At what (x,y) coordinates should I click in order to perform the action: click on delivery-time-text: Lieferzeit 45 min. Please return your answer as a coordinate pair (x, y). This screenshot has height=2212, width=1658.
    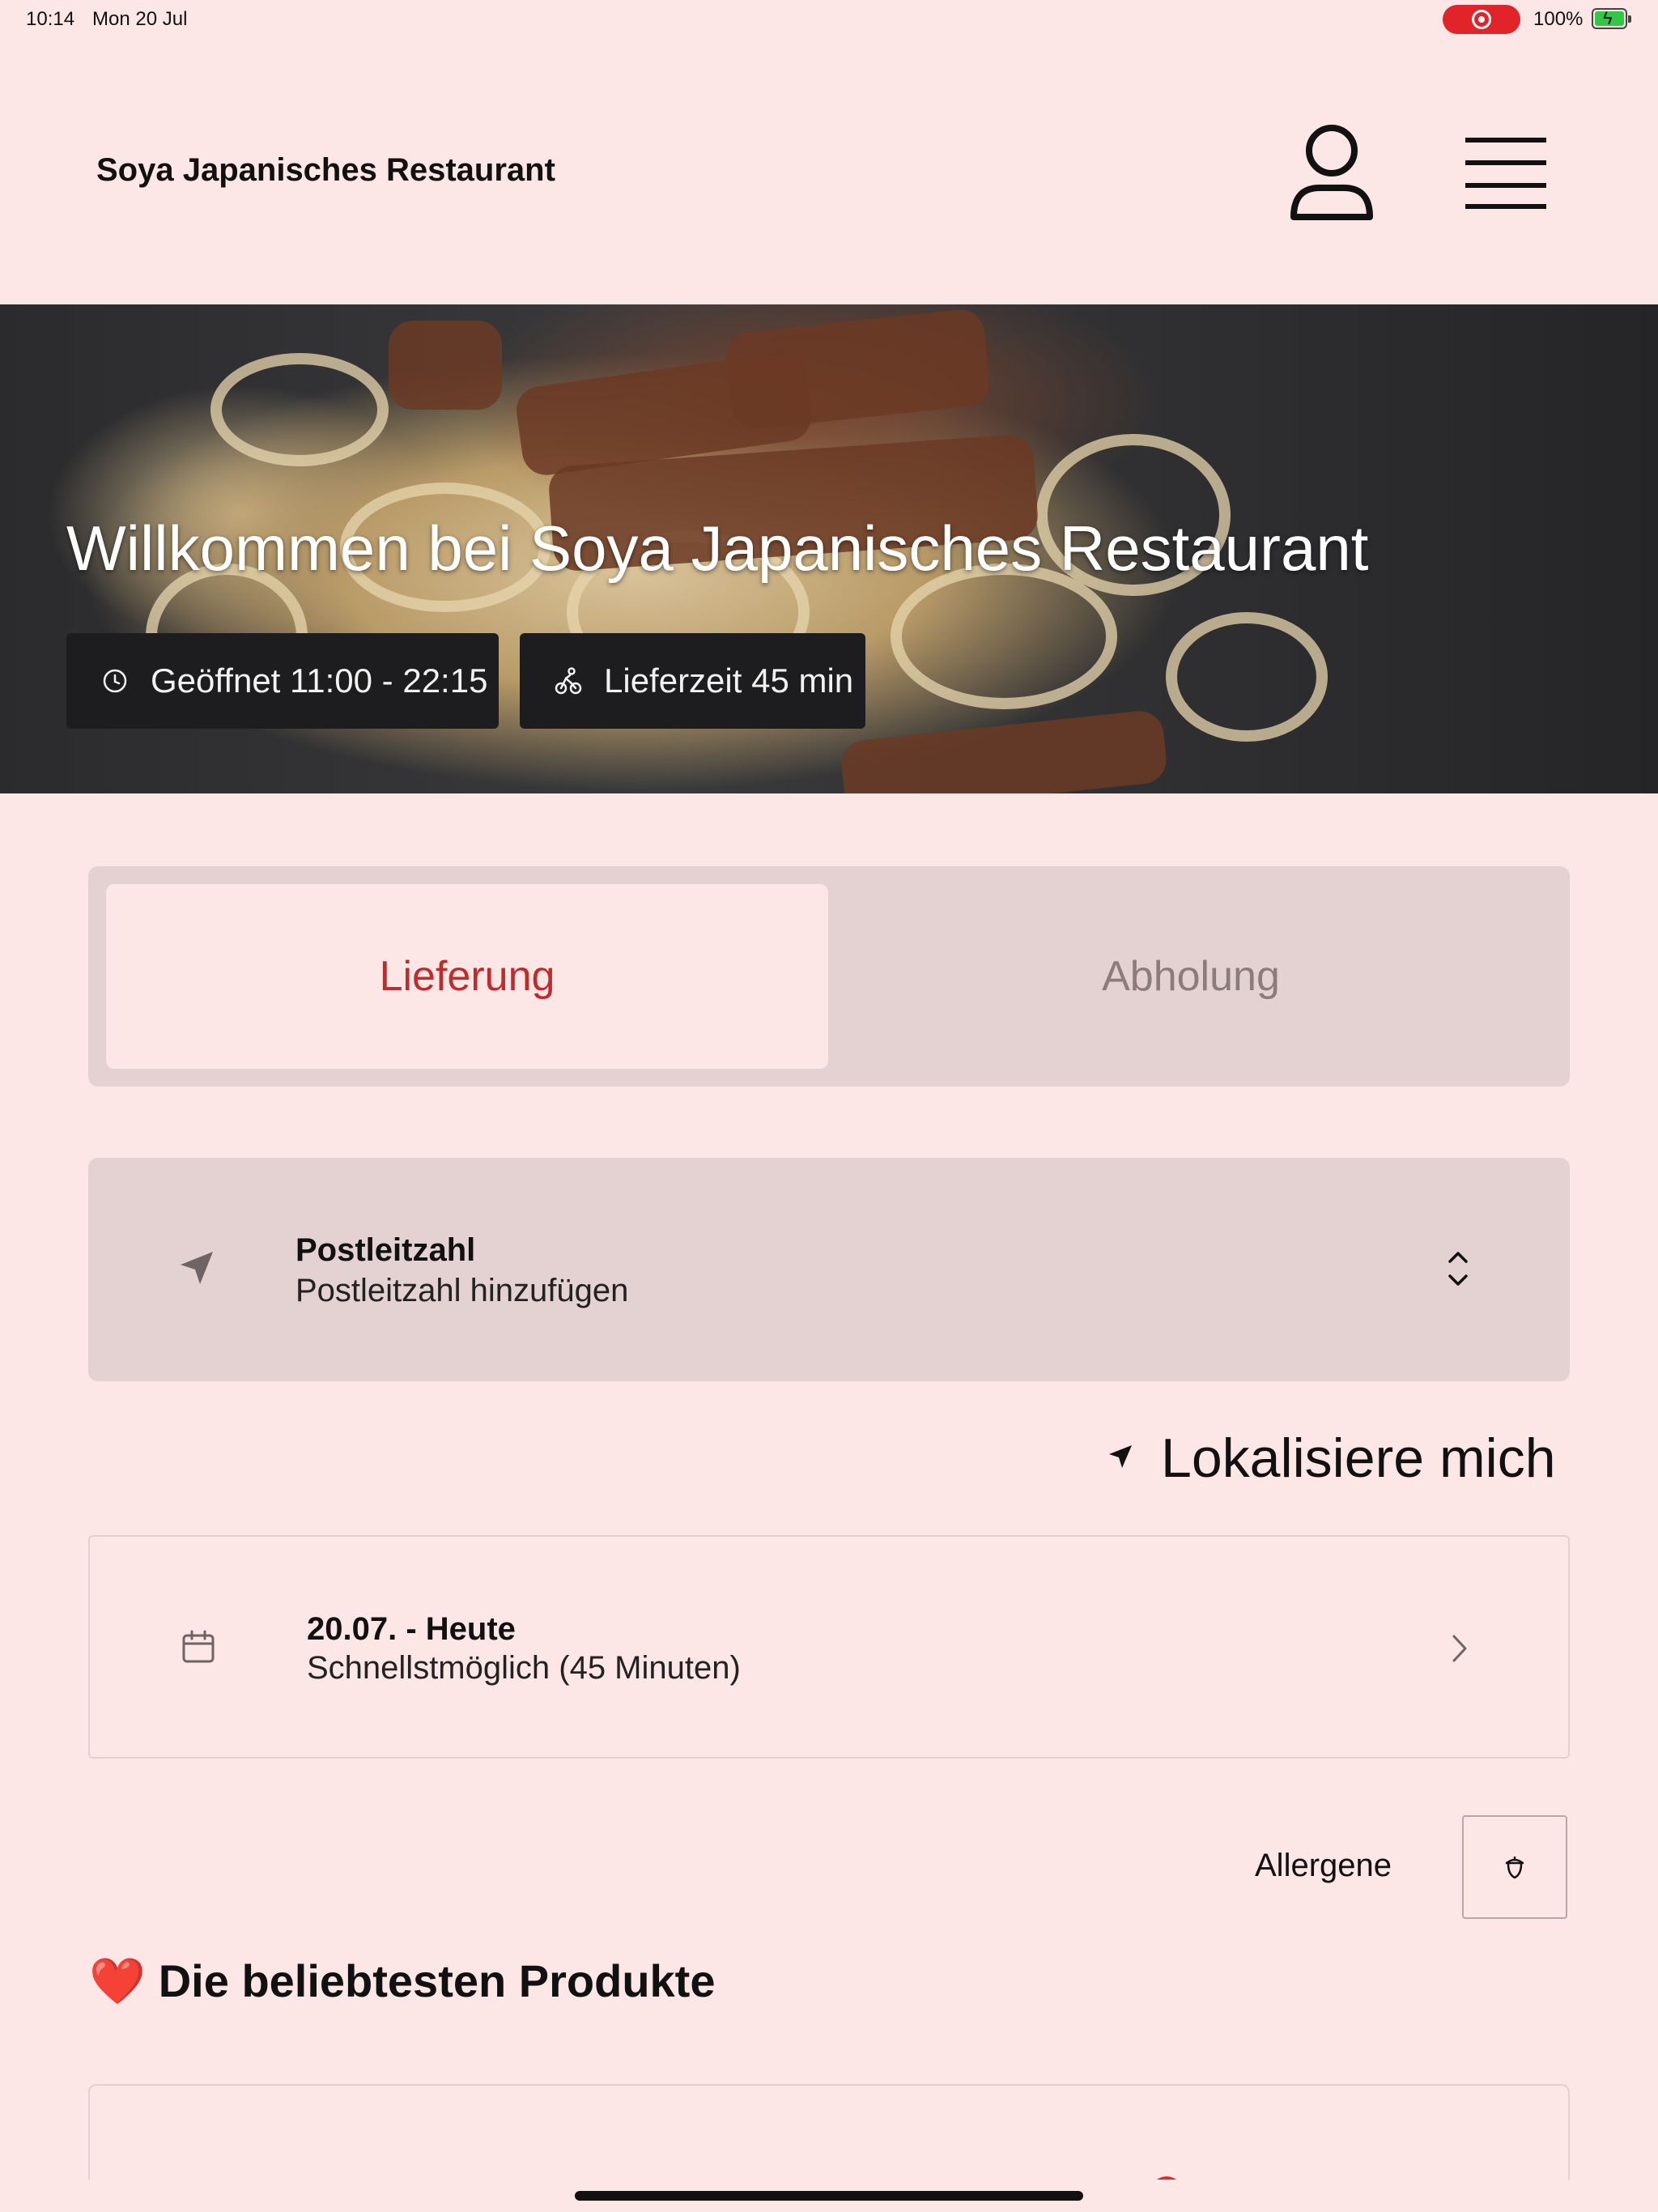
    Looking at the image, I should click on (729, 681).